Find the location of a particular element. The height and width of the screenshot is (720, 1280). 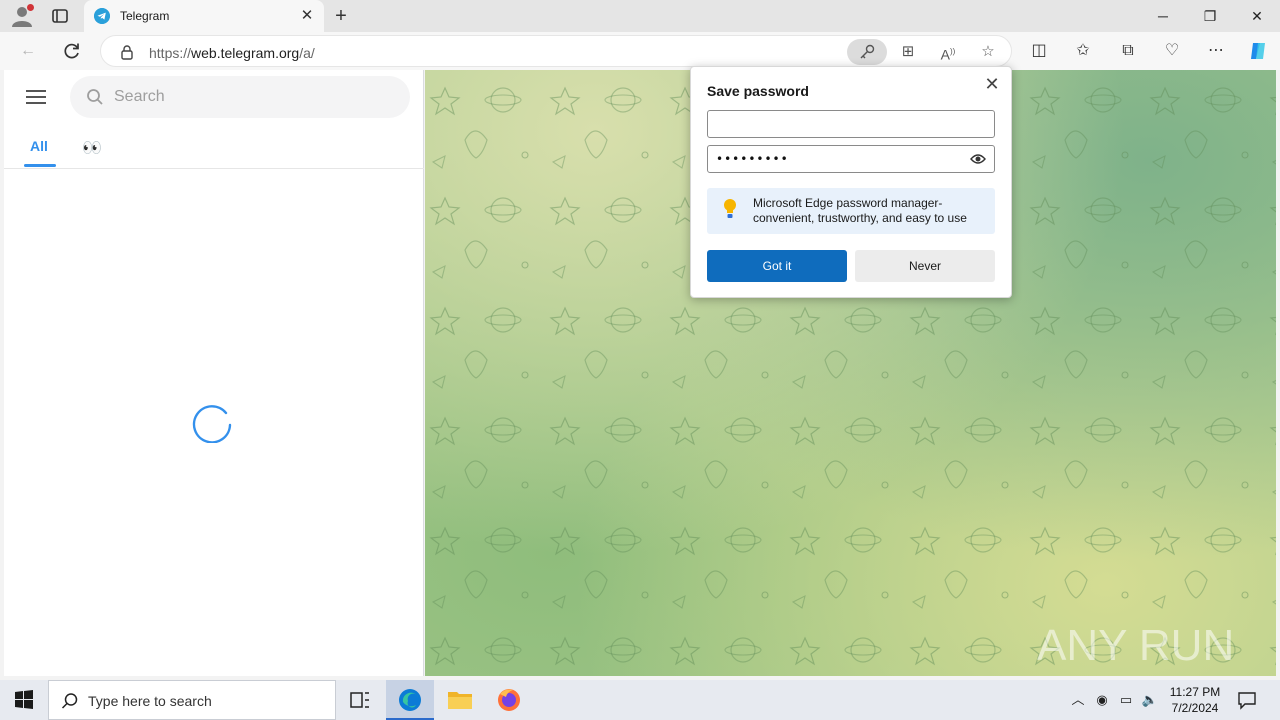

task-view-icon is located at coordinates (360, 700).